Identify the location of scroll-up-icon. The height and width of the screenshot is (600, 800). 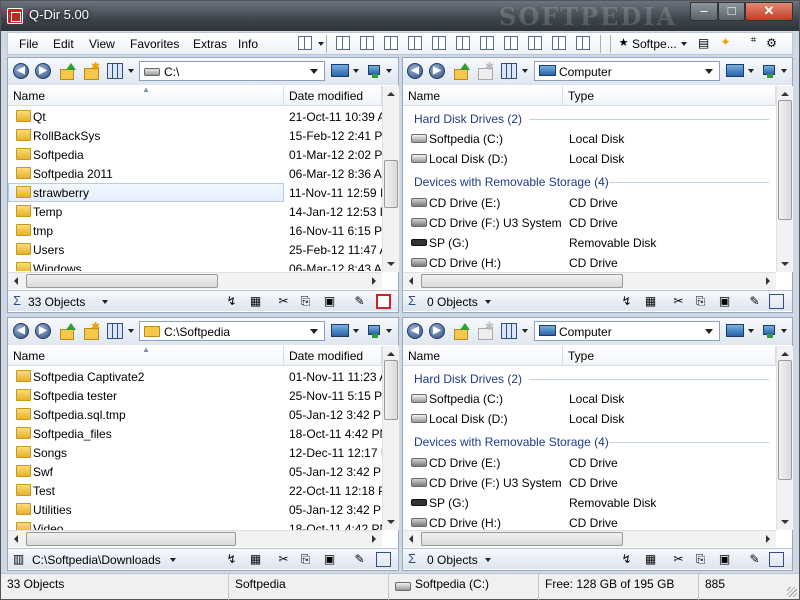
(785, 354).